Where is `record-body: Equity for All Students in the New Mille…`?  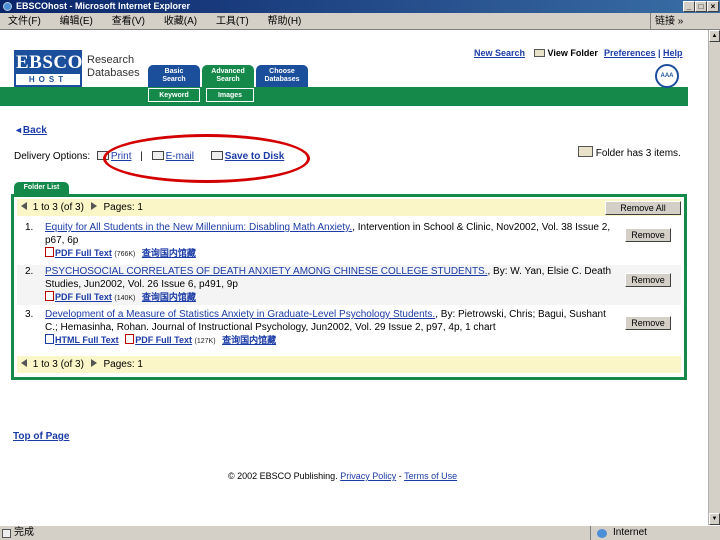
record-body: Equity for All Students in the New Mille… is located at coordinates (331, 241).